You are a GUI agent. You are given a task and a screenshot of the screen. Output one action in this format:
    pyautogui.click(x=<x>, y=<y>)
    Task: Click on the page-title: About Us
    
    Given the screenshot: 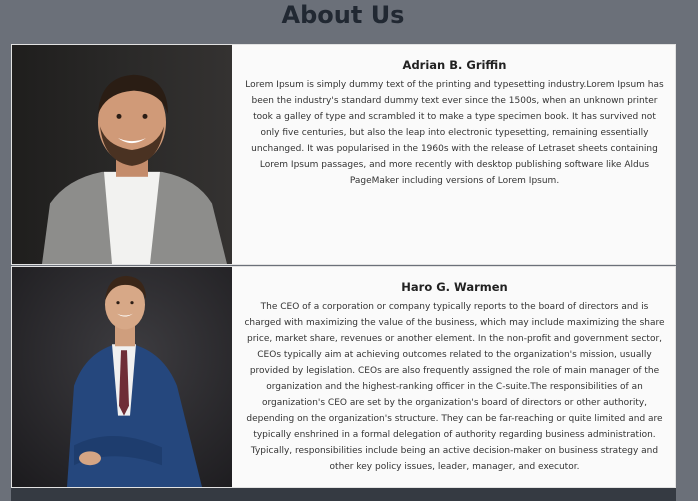 What is the action you would take?
    pyautogui.click(x=343, y=15)
    